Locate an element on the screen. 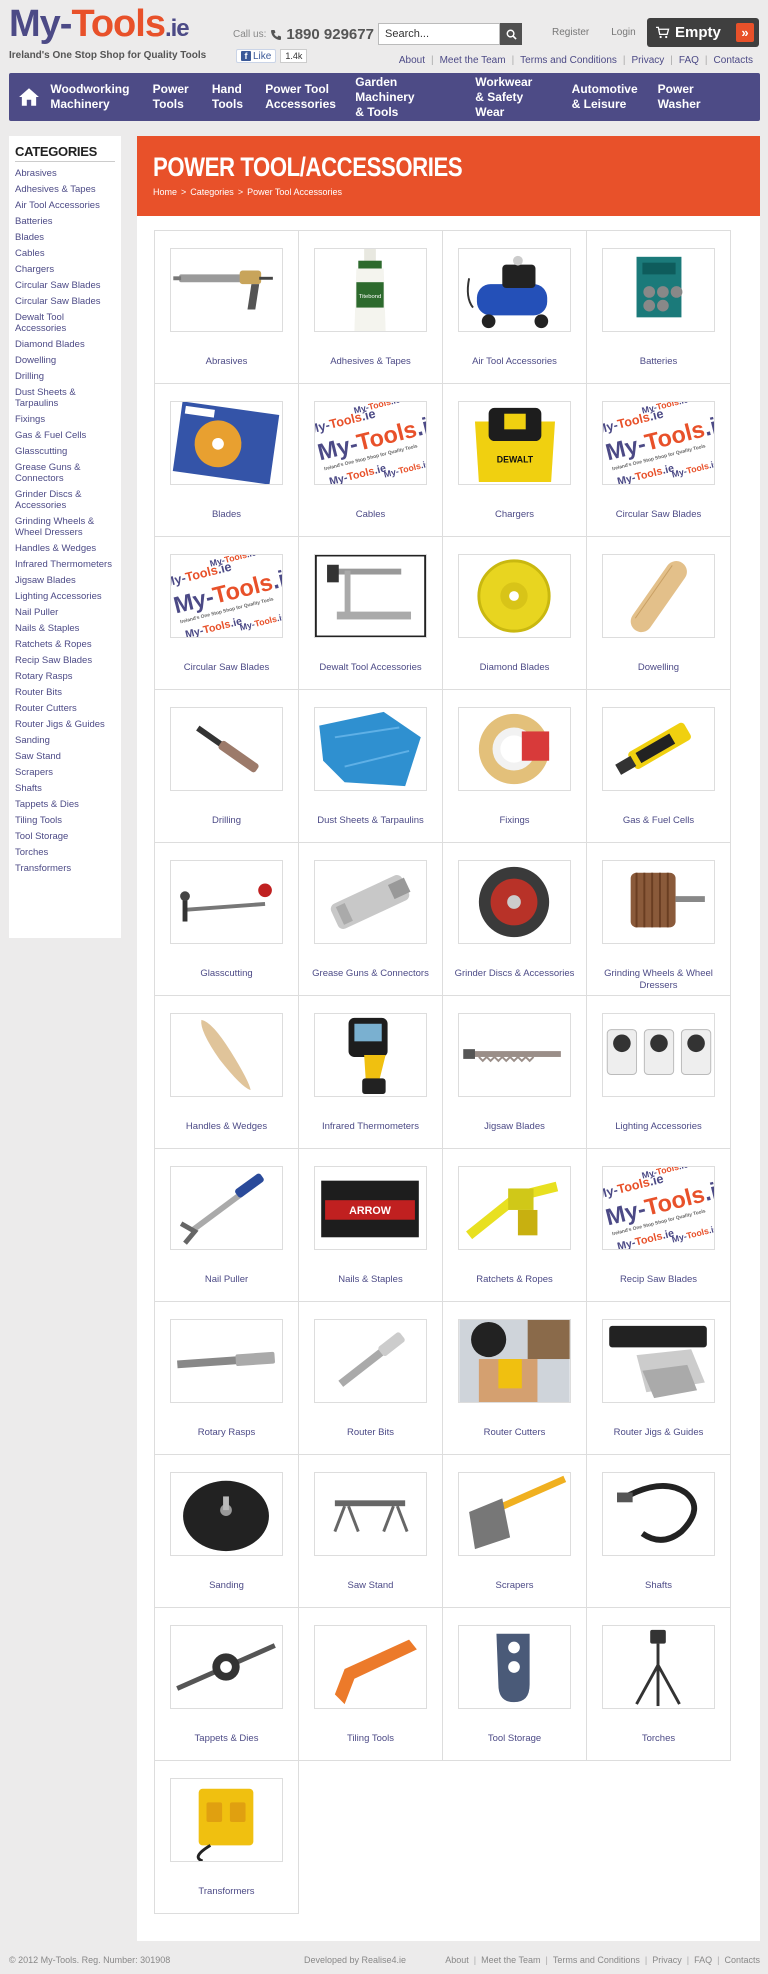 The height and width of the screenshot is (1974, 768). breadcrumb-home: Home is located at coordinates (165, 192).